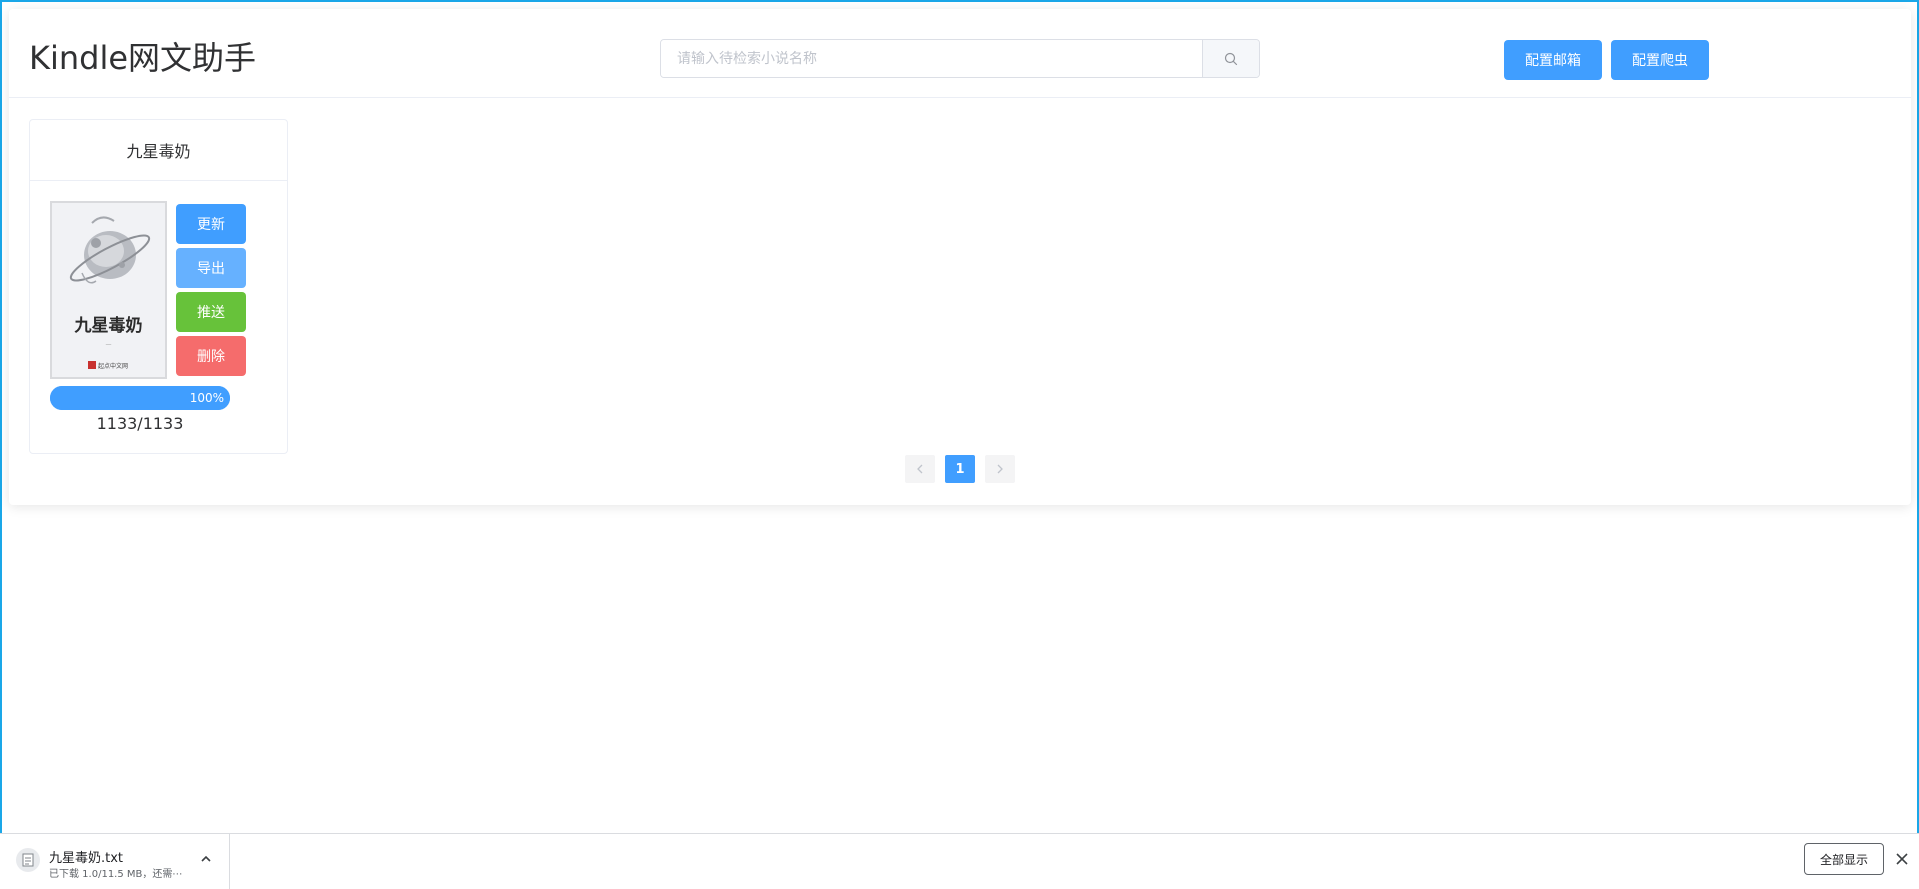  I want to click on cover-publisher-text: 起点中文网, so click(113, 366).